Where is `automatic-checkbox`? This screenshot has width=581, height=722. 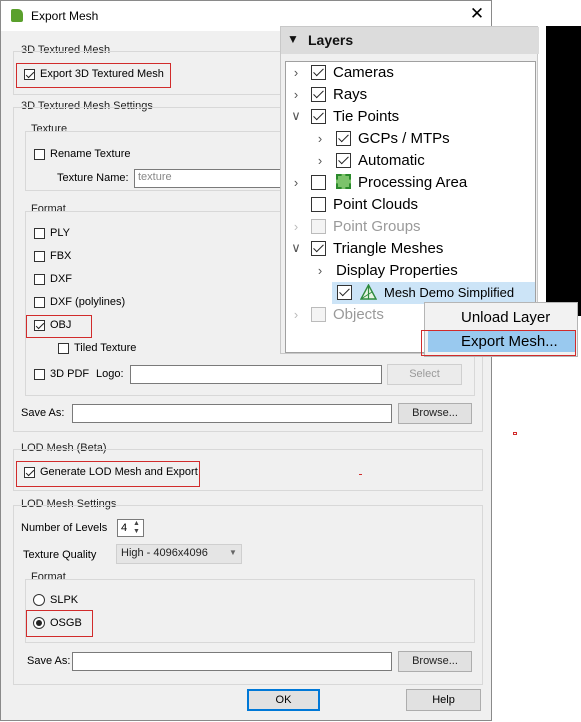
automatic-checkbox is located at coordinates (343, 160).